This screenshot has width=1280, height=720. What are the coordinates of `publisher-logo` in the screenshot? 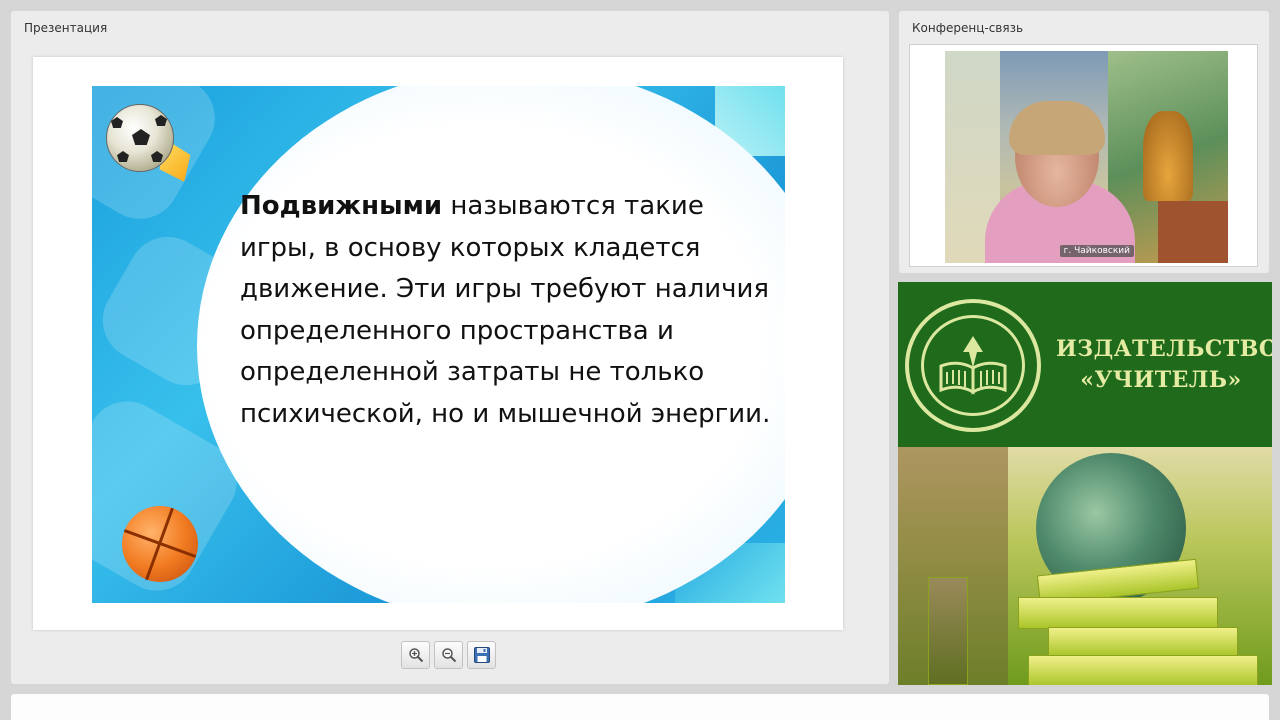 It's located at (973, 365).